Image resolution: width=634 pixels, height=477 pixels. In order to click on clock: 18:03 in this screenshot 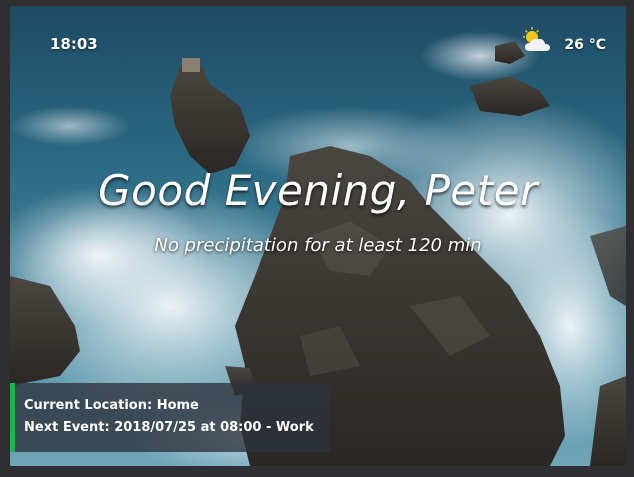, I will do `click(74, 44)`.